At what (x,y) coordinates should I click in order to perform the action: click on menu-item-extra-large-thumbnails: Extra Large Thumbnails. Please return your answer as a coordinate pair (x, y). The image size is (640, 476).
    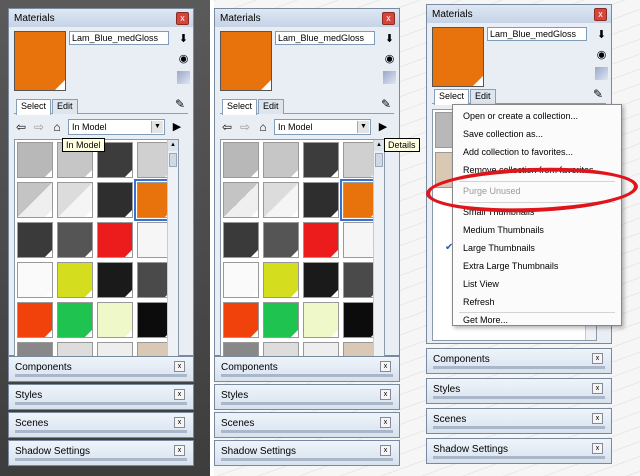
    Looking at the image, I should click on (537, 266).